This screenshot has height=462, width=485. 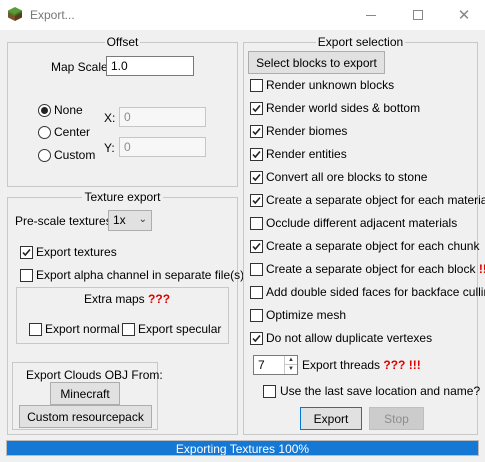 I want to click on close-icon: ✕, so click(x=464, y=15).